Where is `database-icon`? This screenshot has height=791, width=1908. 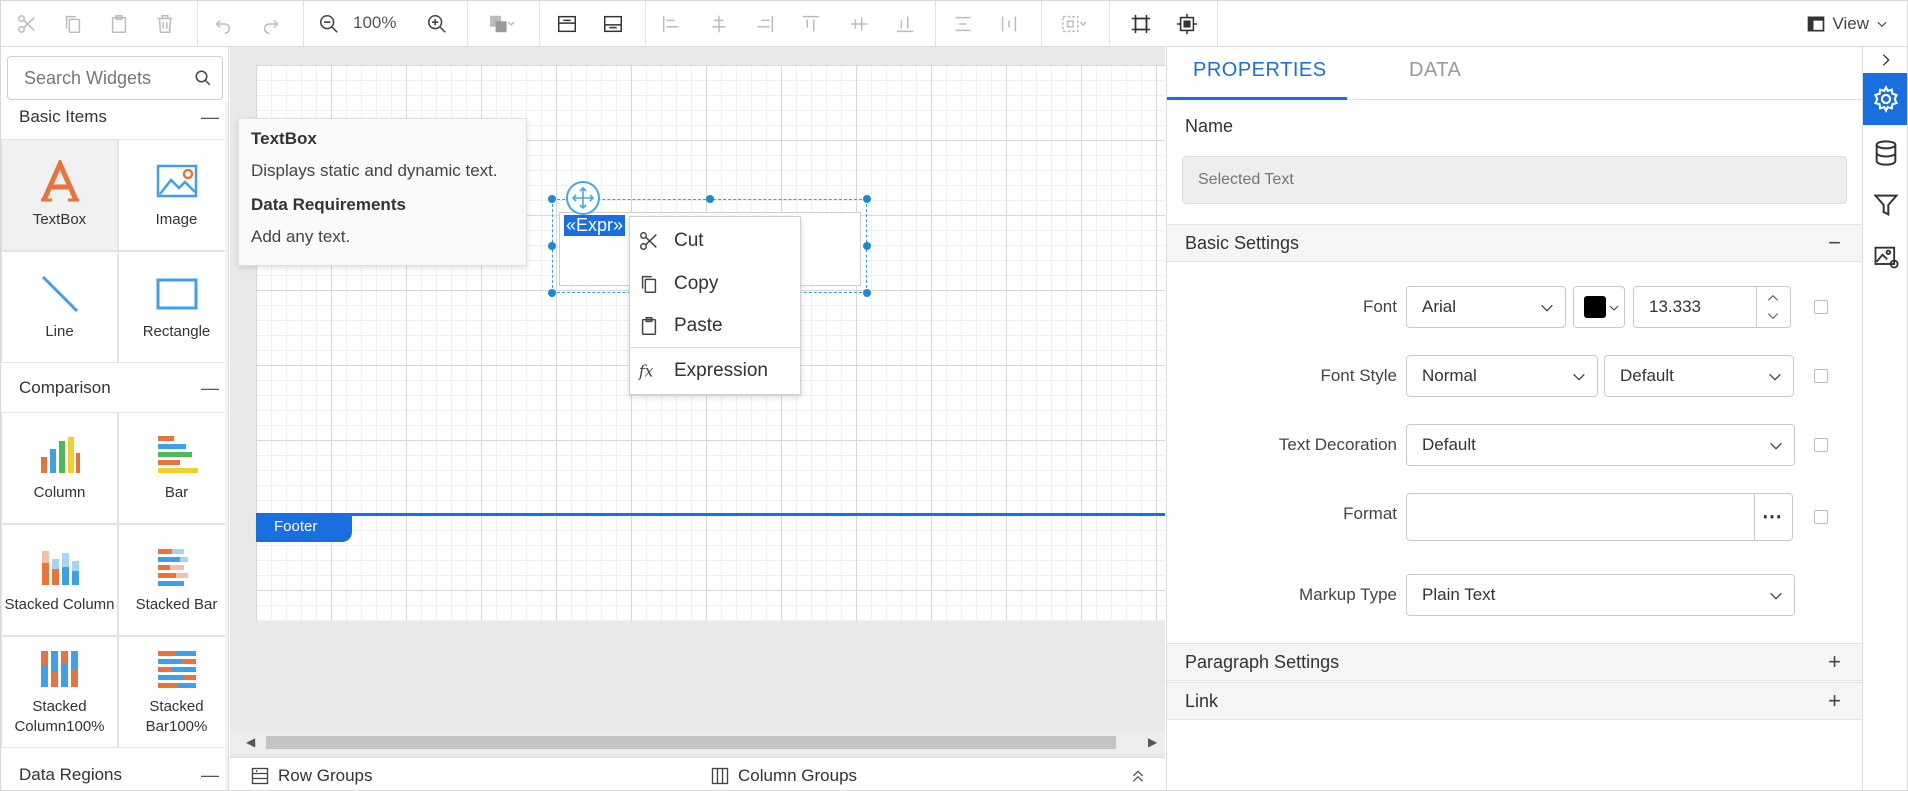
database-icon is located at coordinates (1885, 153).